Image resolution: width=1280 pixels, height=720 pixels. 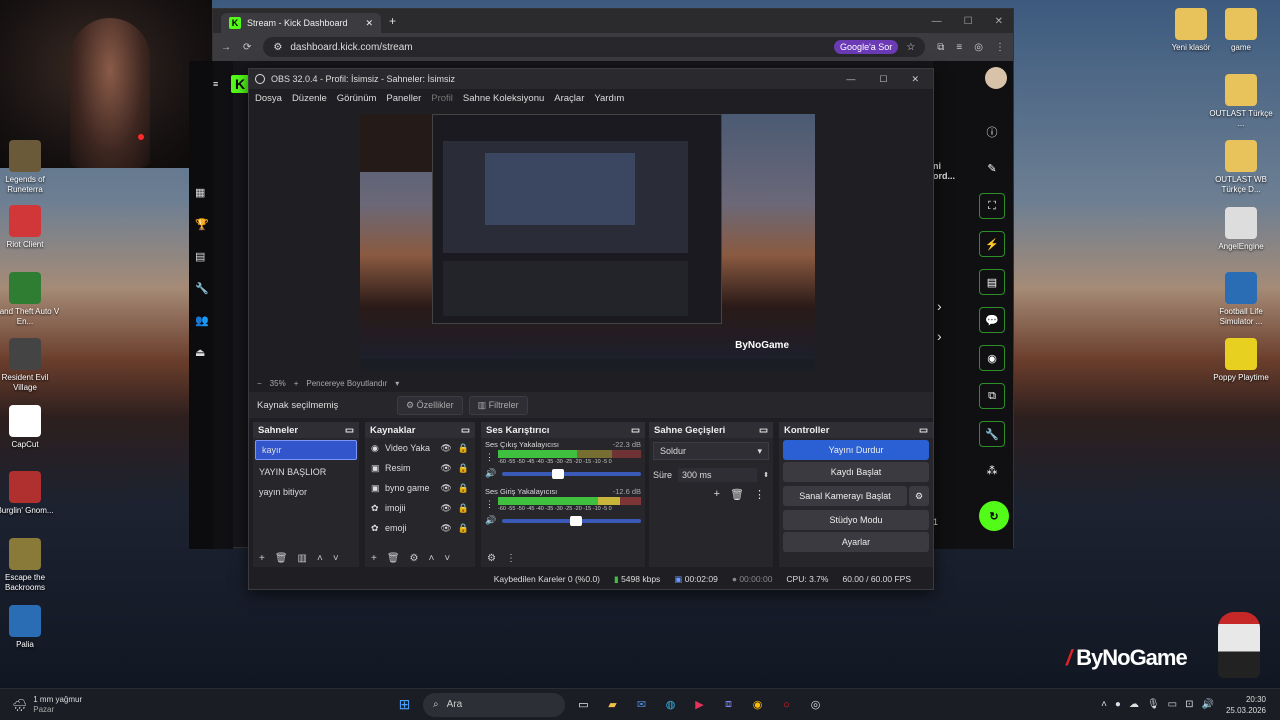 I want to click on advanced-audio-icon: ⚙, so click(x=491, y=558).